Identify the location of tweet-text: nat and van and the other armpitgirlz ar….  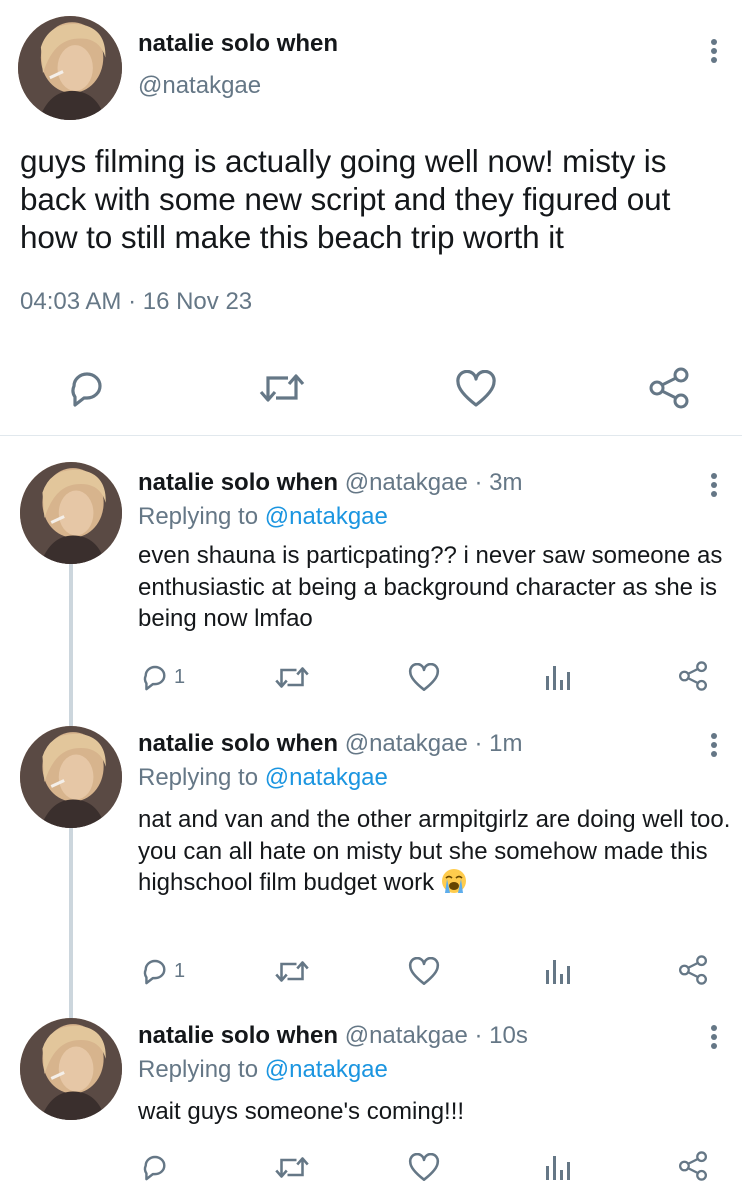
(434, 851).